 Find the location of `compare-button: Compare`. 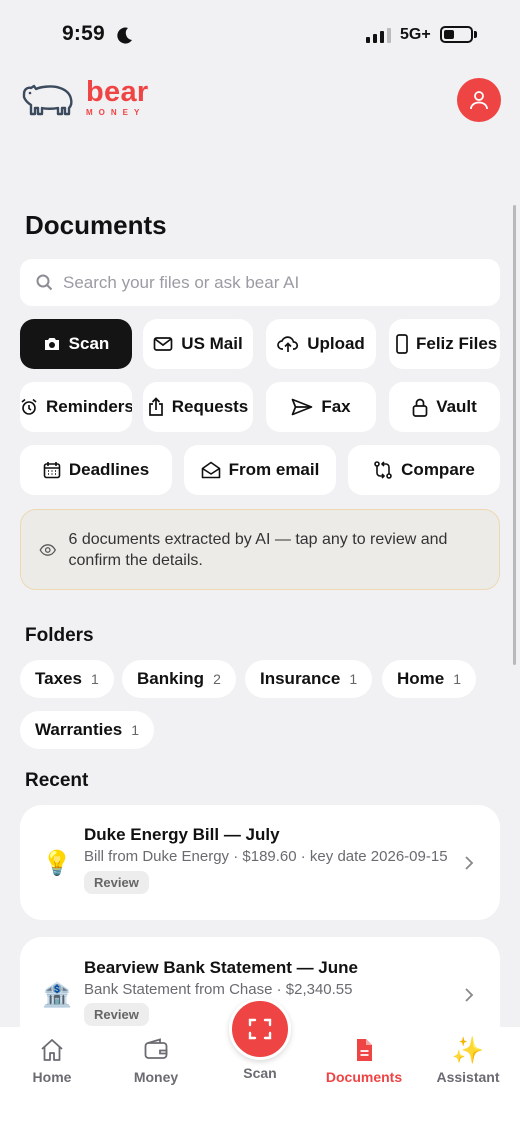

compare-button: Compare is located at coordinates (424, 470).